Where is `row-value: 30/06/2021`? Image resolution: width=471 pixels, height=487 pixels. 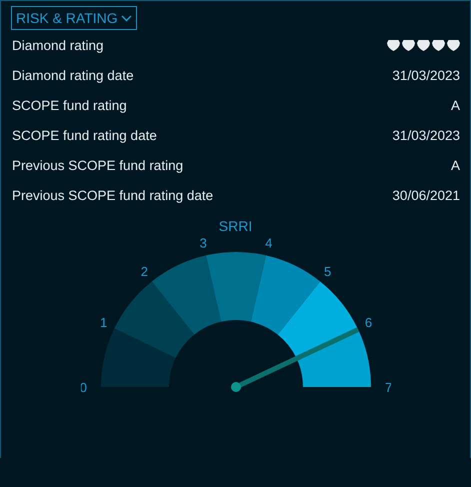
row-value: 30/06/2021 is located at coordinates (426, 195).